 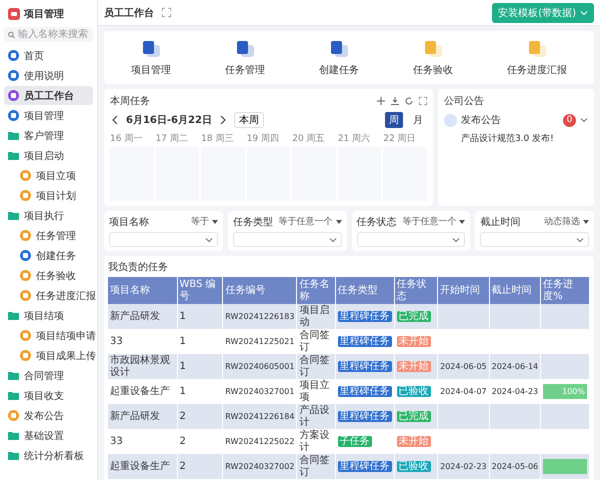 I want to click on table-cell: 2024-04-07, so click(x=464, y=391).